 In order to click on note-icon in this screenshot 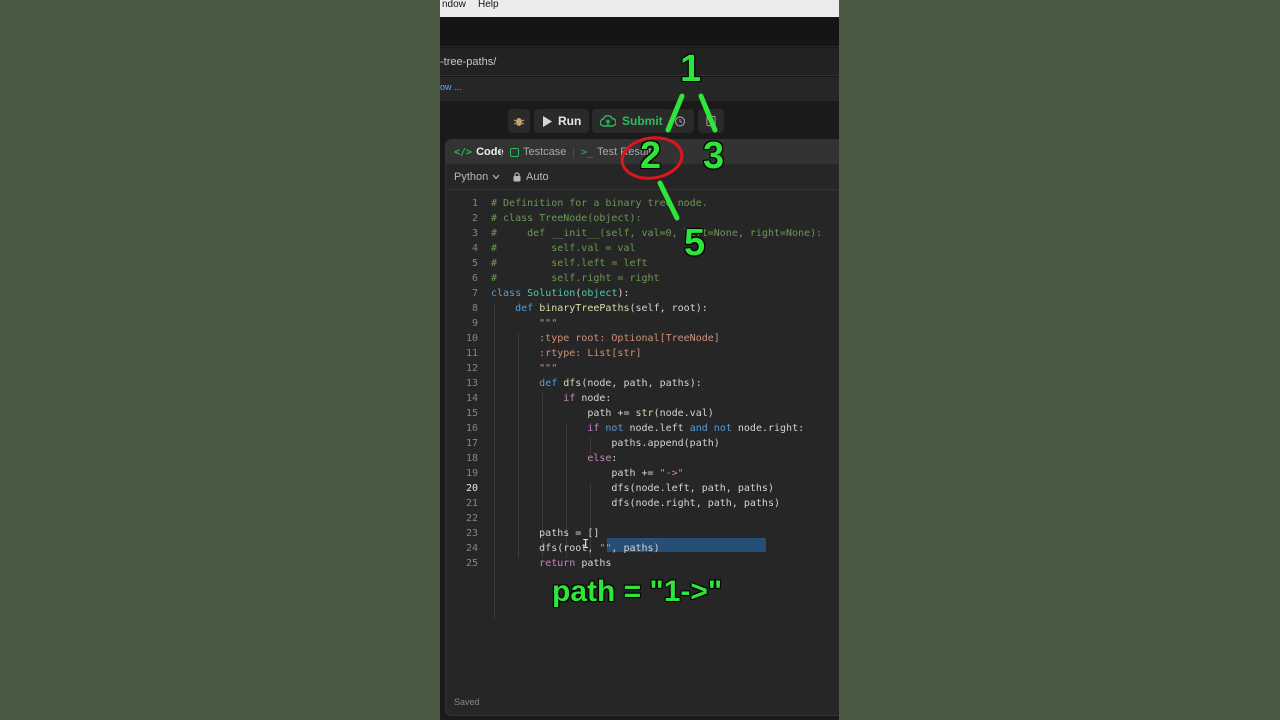, I will do `click(711, 121)`.